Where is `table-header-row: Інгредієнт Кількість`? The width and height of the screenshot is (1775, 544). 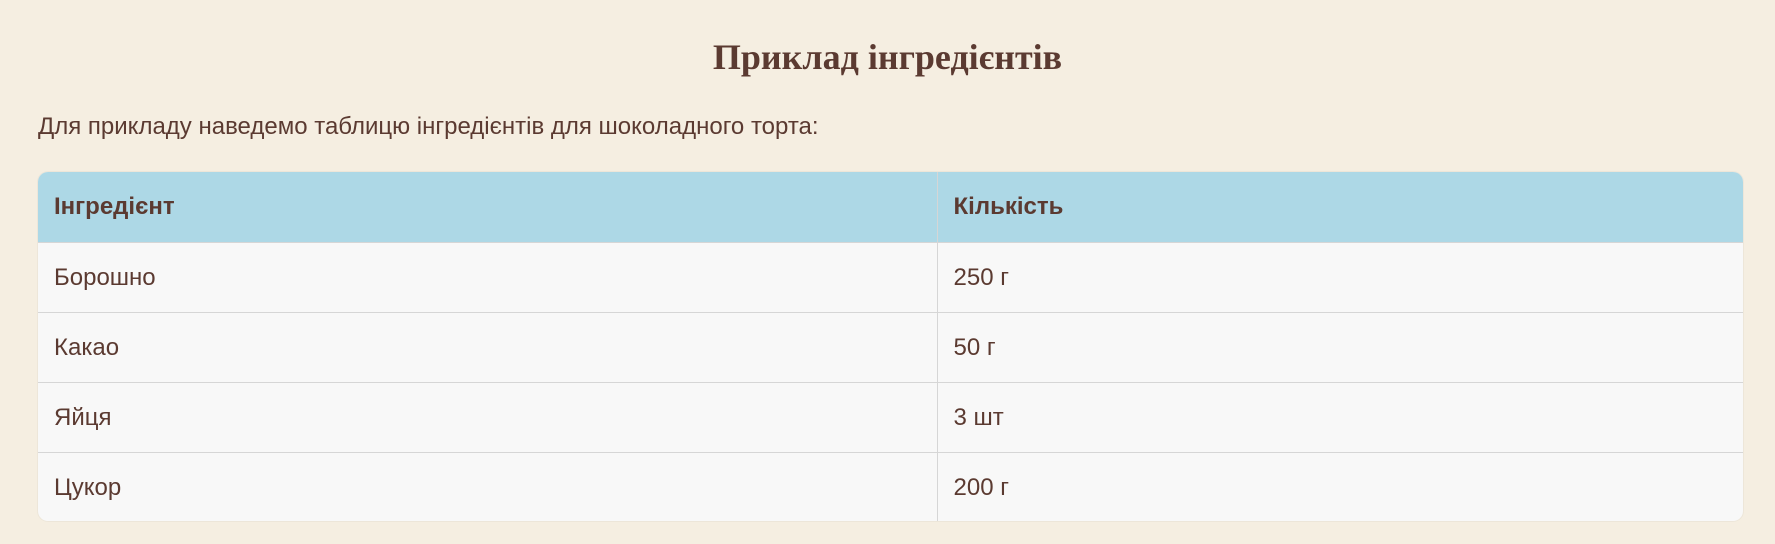
table-header-row: Інгредієнт Кількість is located at coordinates (890, 207).